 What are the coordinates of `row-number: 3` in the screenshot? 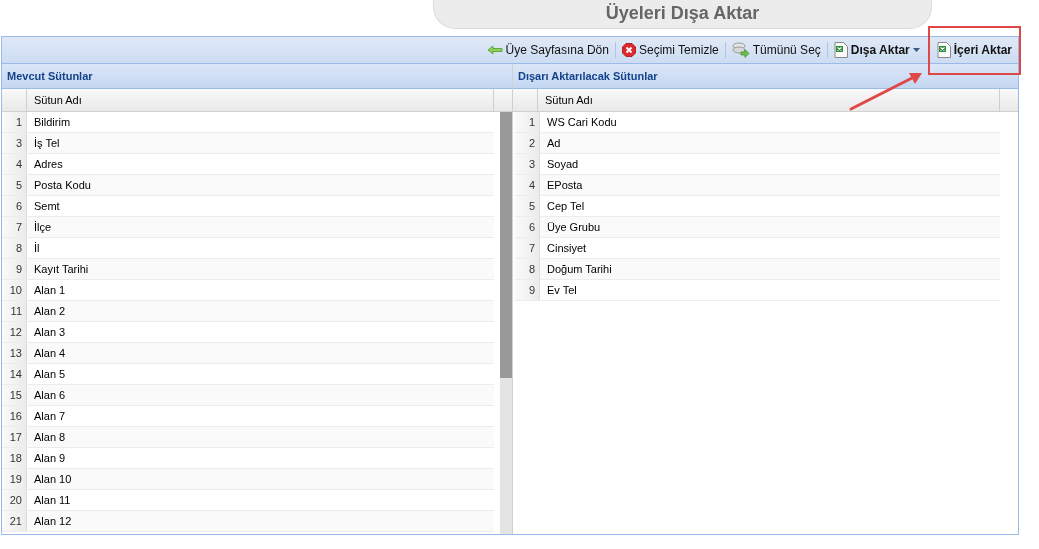 It's located at (527, 164).